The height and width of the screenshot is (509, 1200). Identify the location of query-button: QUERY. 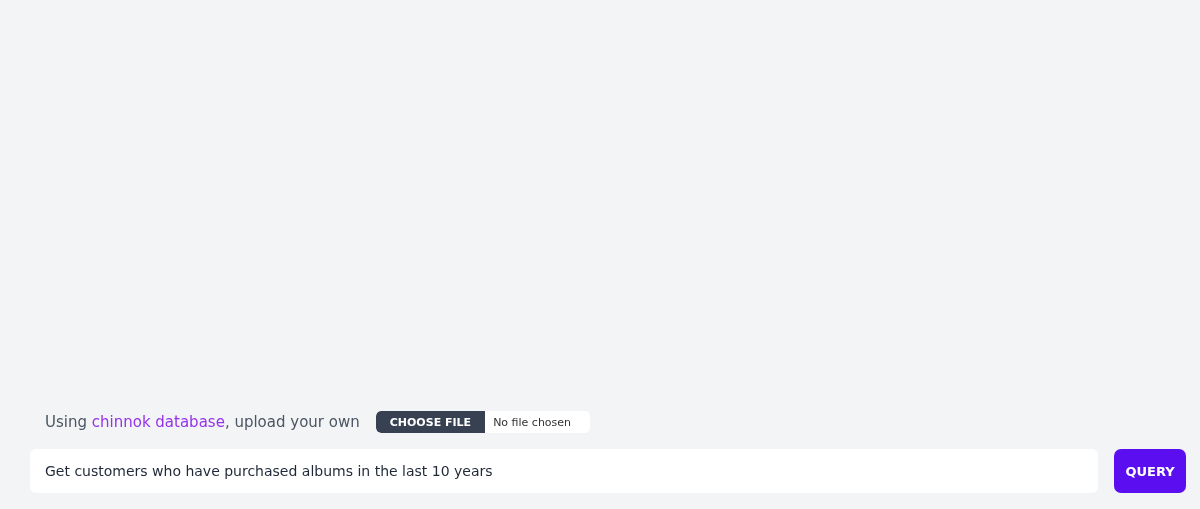
(1150, 471).